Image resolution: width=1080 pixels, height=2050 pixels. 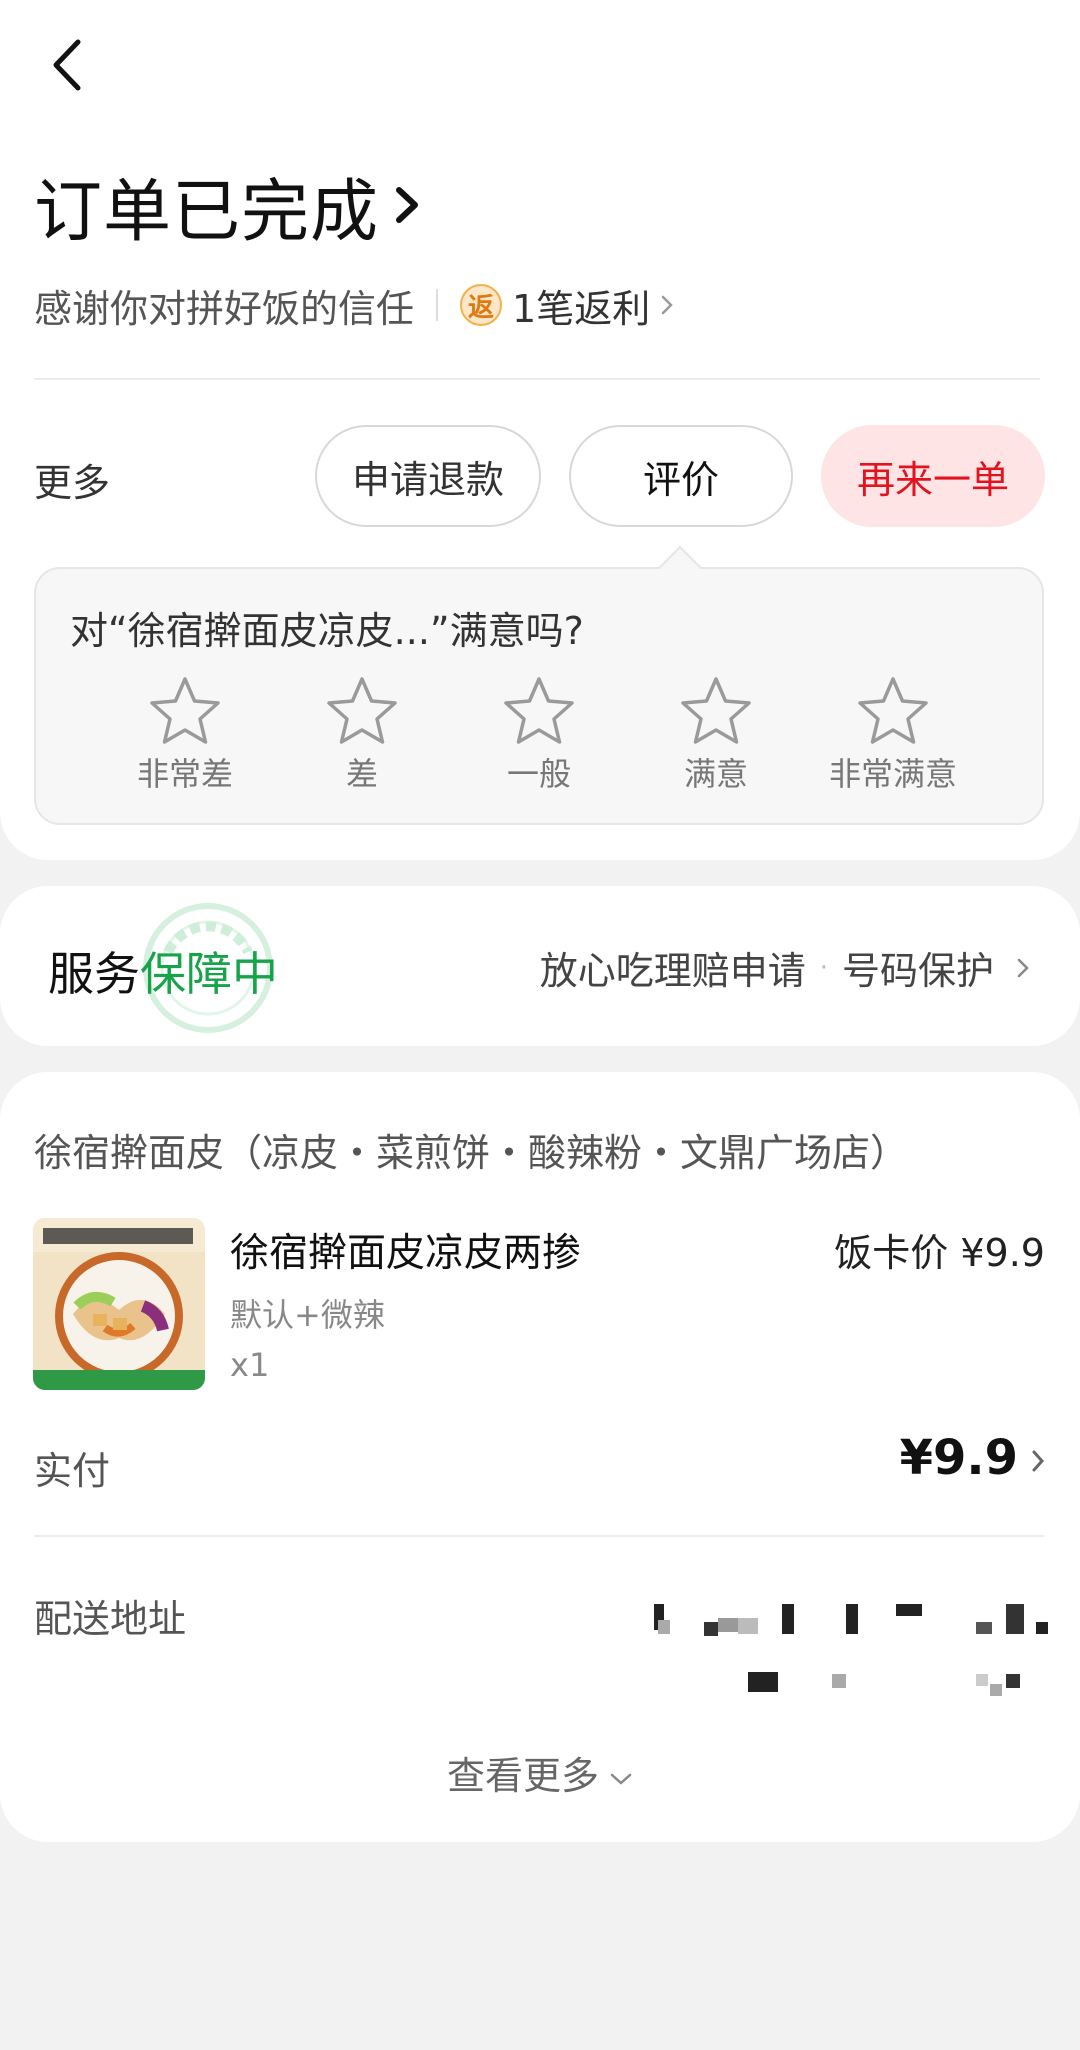 I want to click on food-photo, so click(x=119, y=1304).